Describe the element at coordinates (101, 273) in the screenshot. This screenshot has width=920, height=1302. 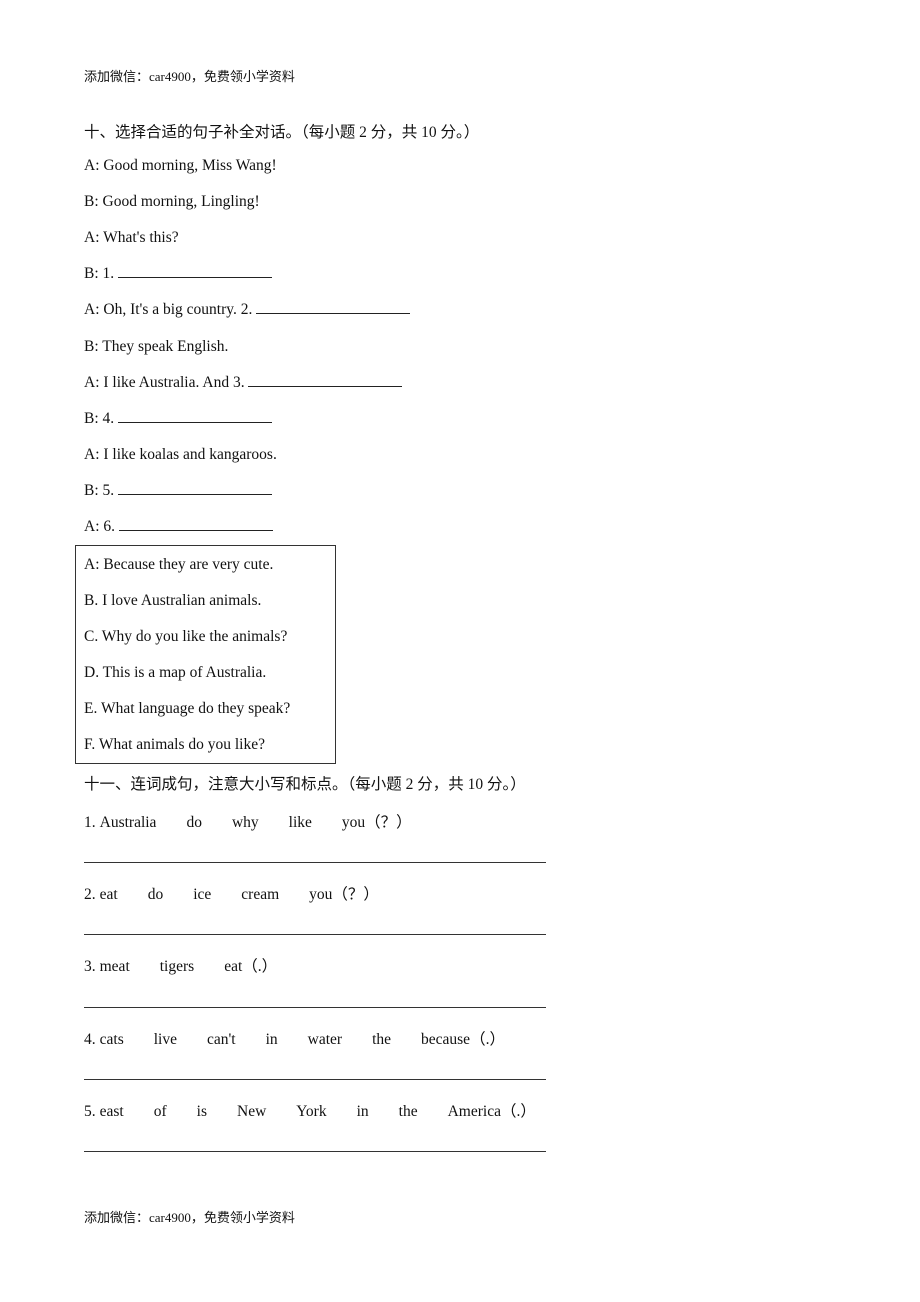
I see `dialogue-text: B: 1.` at that location.